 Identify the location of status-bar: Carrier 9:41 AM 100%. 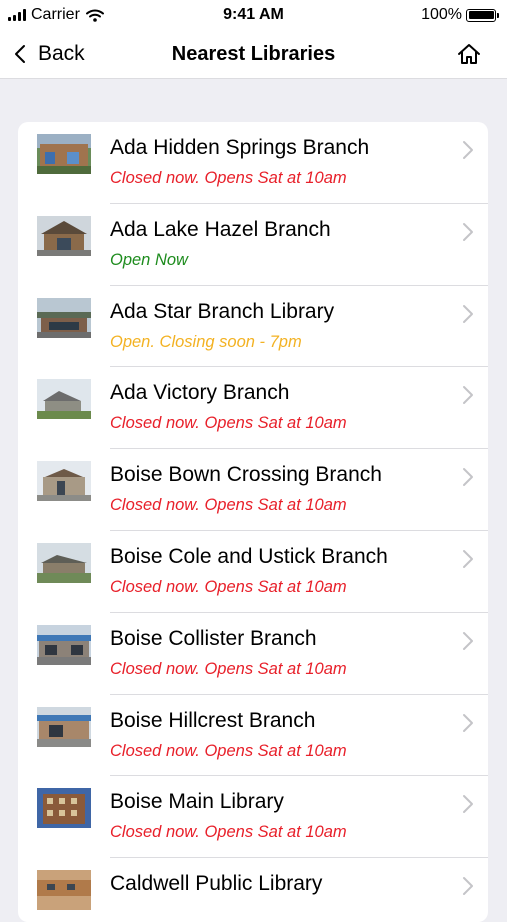
(253, 15).